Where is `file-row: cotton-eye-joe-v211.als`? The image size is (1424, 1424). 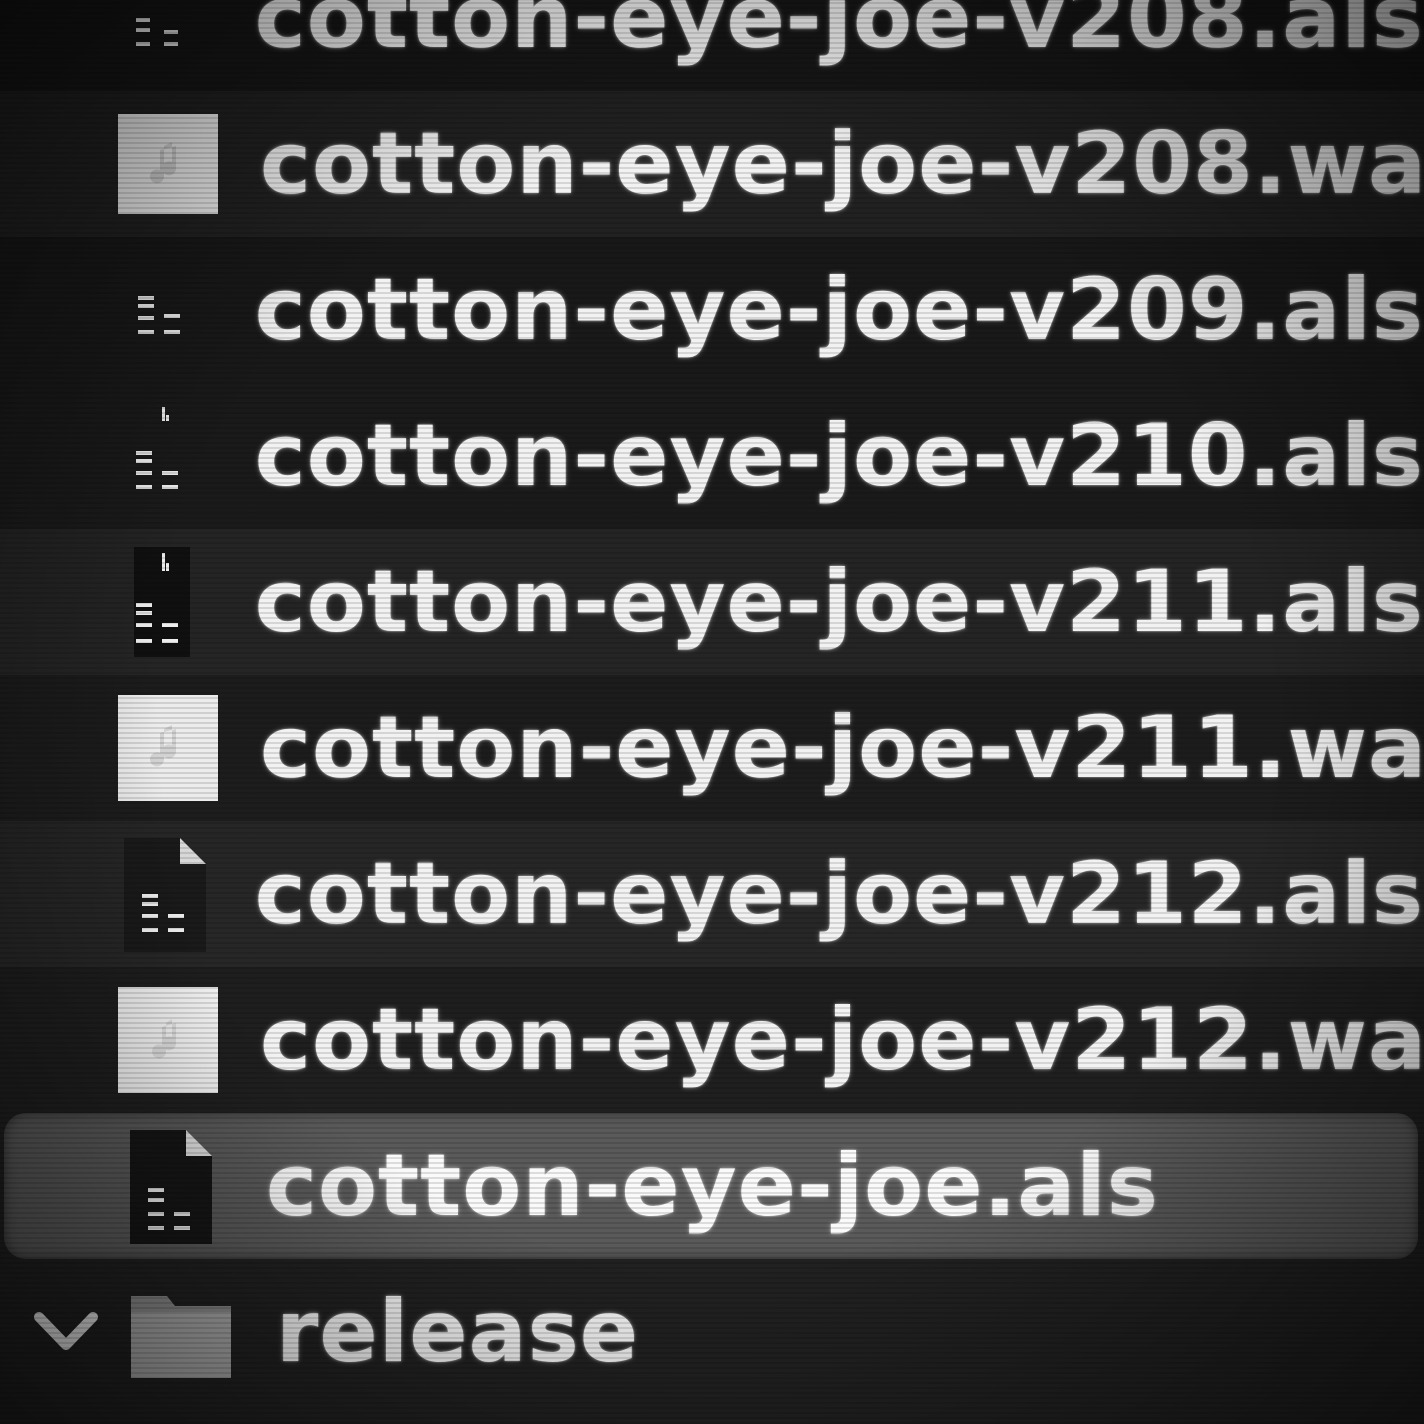
file-row: cotton-eye-joe-v211.als is located at coordinates (712, 602).